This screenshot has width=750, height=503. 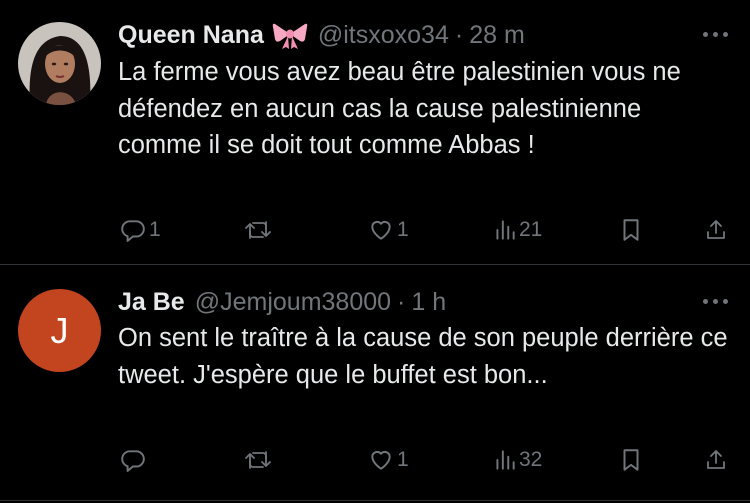 I want to click on views-button: 32, so click(x=518, y=460).